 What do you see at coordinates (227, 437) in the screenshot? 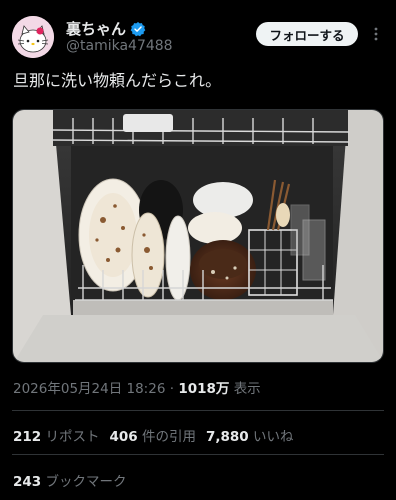
I see `likes-count: 7,880` at bounding box center [227, 437].